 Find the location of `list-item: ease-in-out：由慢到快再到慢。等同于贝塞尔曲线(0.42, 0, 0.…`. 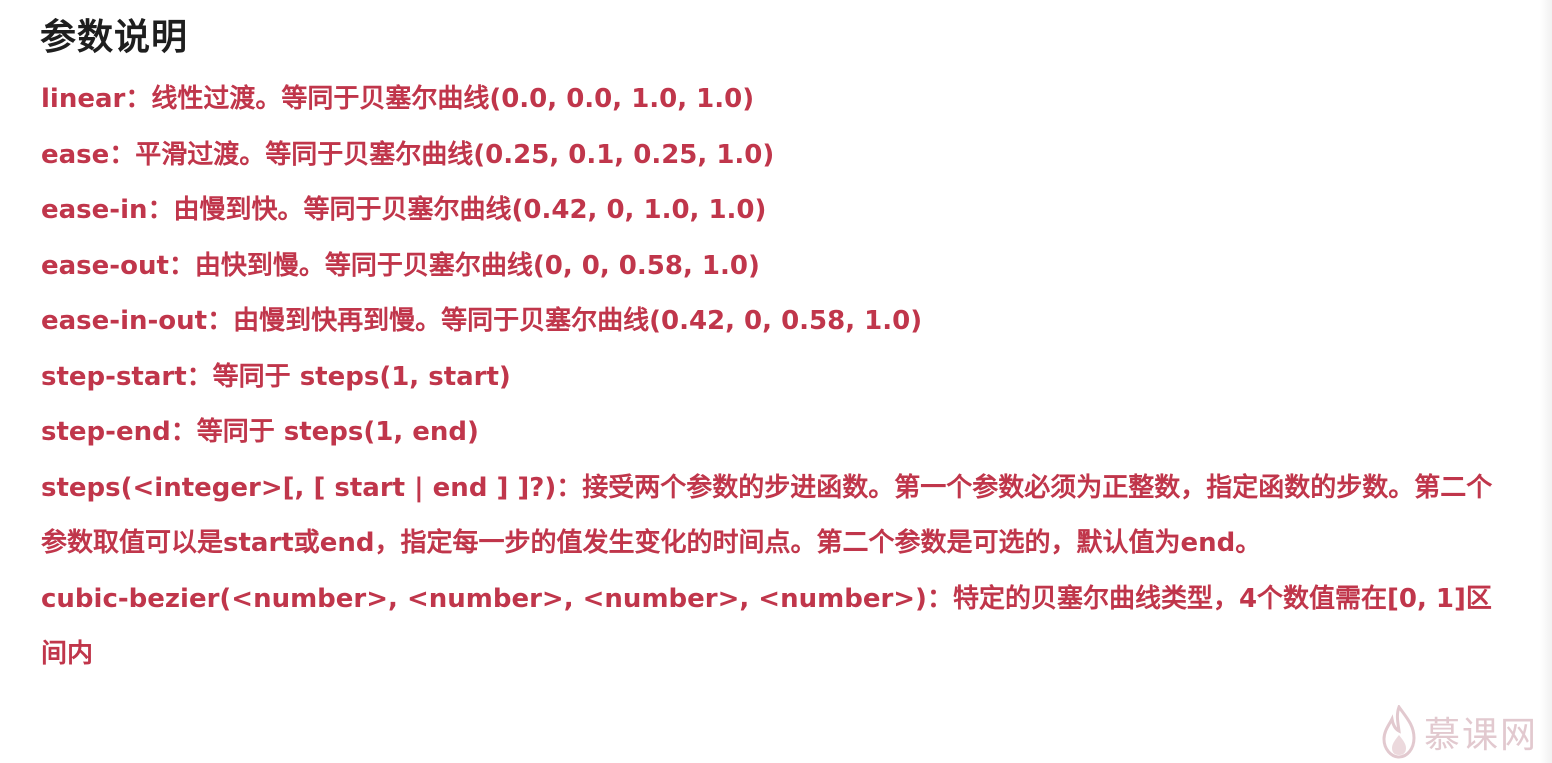

list-item: ease-in-out：由慢到快再到慢。等同于贝塞尔曲线(0.42, 0, 0.… is located at coordinates (482, 321).